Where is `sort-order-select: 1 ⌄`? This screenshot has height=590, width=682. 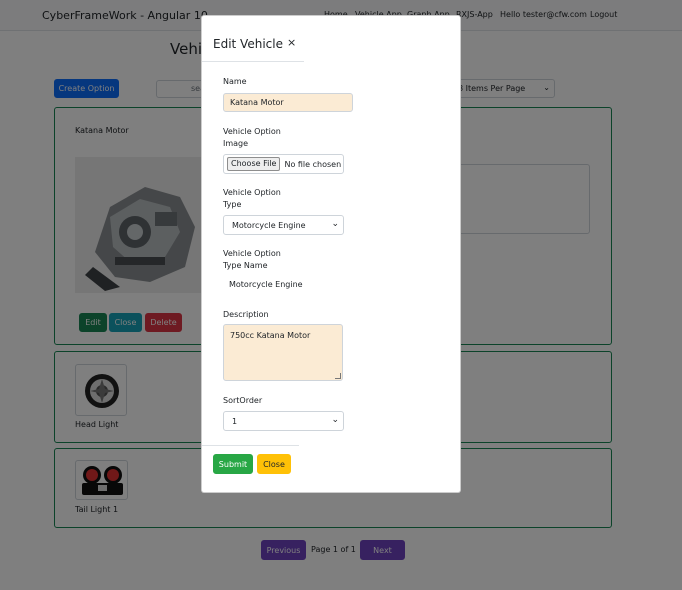
sort-order-select: 1 ⌄ is located at coordinates (283, 421).